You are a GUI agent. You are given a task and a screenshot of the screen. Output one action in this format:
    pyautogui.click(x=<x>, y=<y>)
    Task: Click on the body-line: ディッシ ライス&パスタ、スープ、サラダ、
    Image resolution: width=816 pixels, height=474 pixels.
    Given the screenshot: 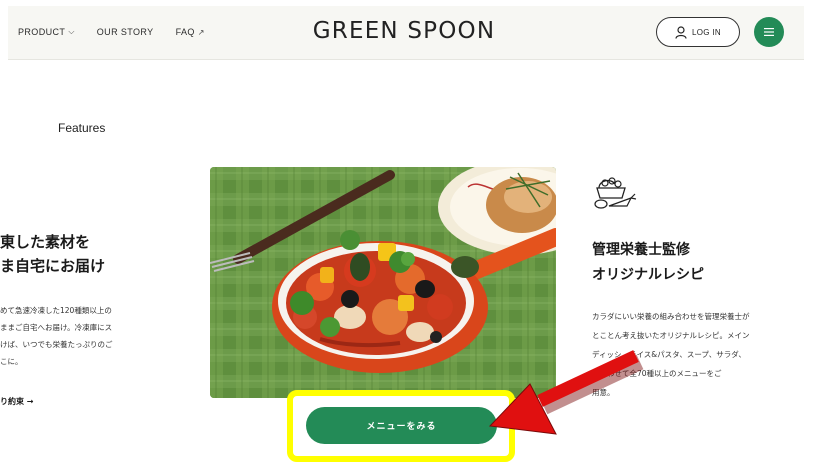 What is the action you would take?
    pyautogui.click(x=669, y=354)
    